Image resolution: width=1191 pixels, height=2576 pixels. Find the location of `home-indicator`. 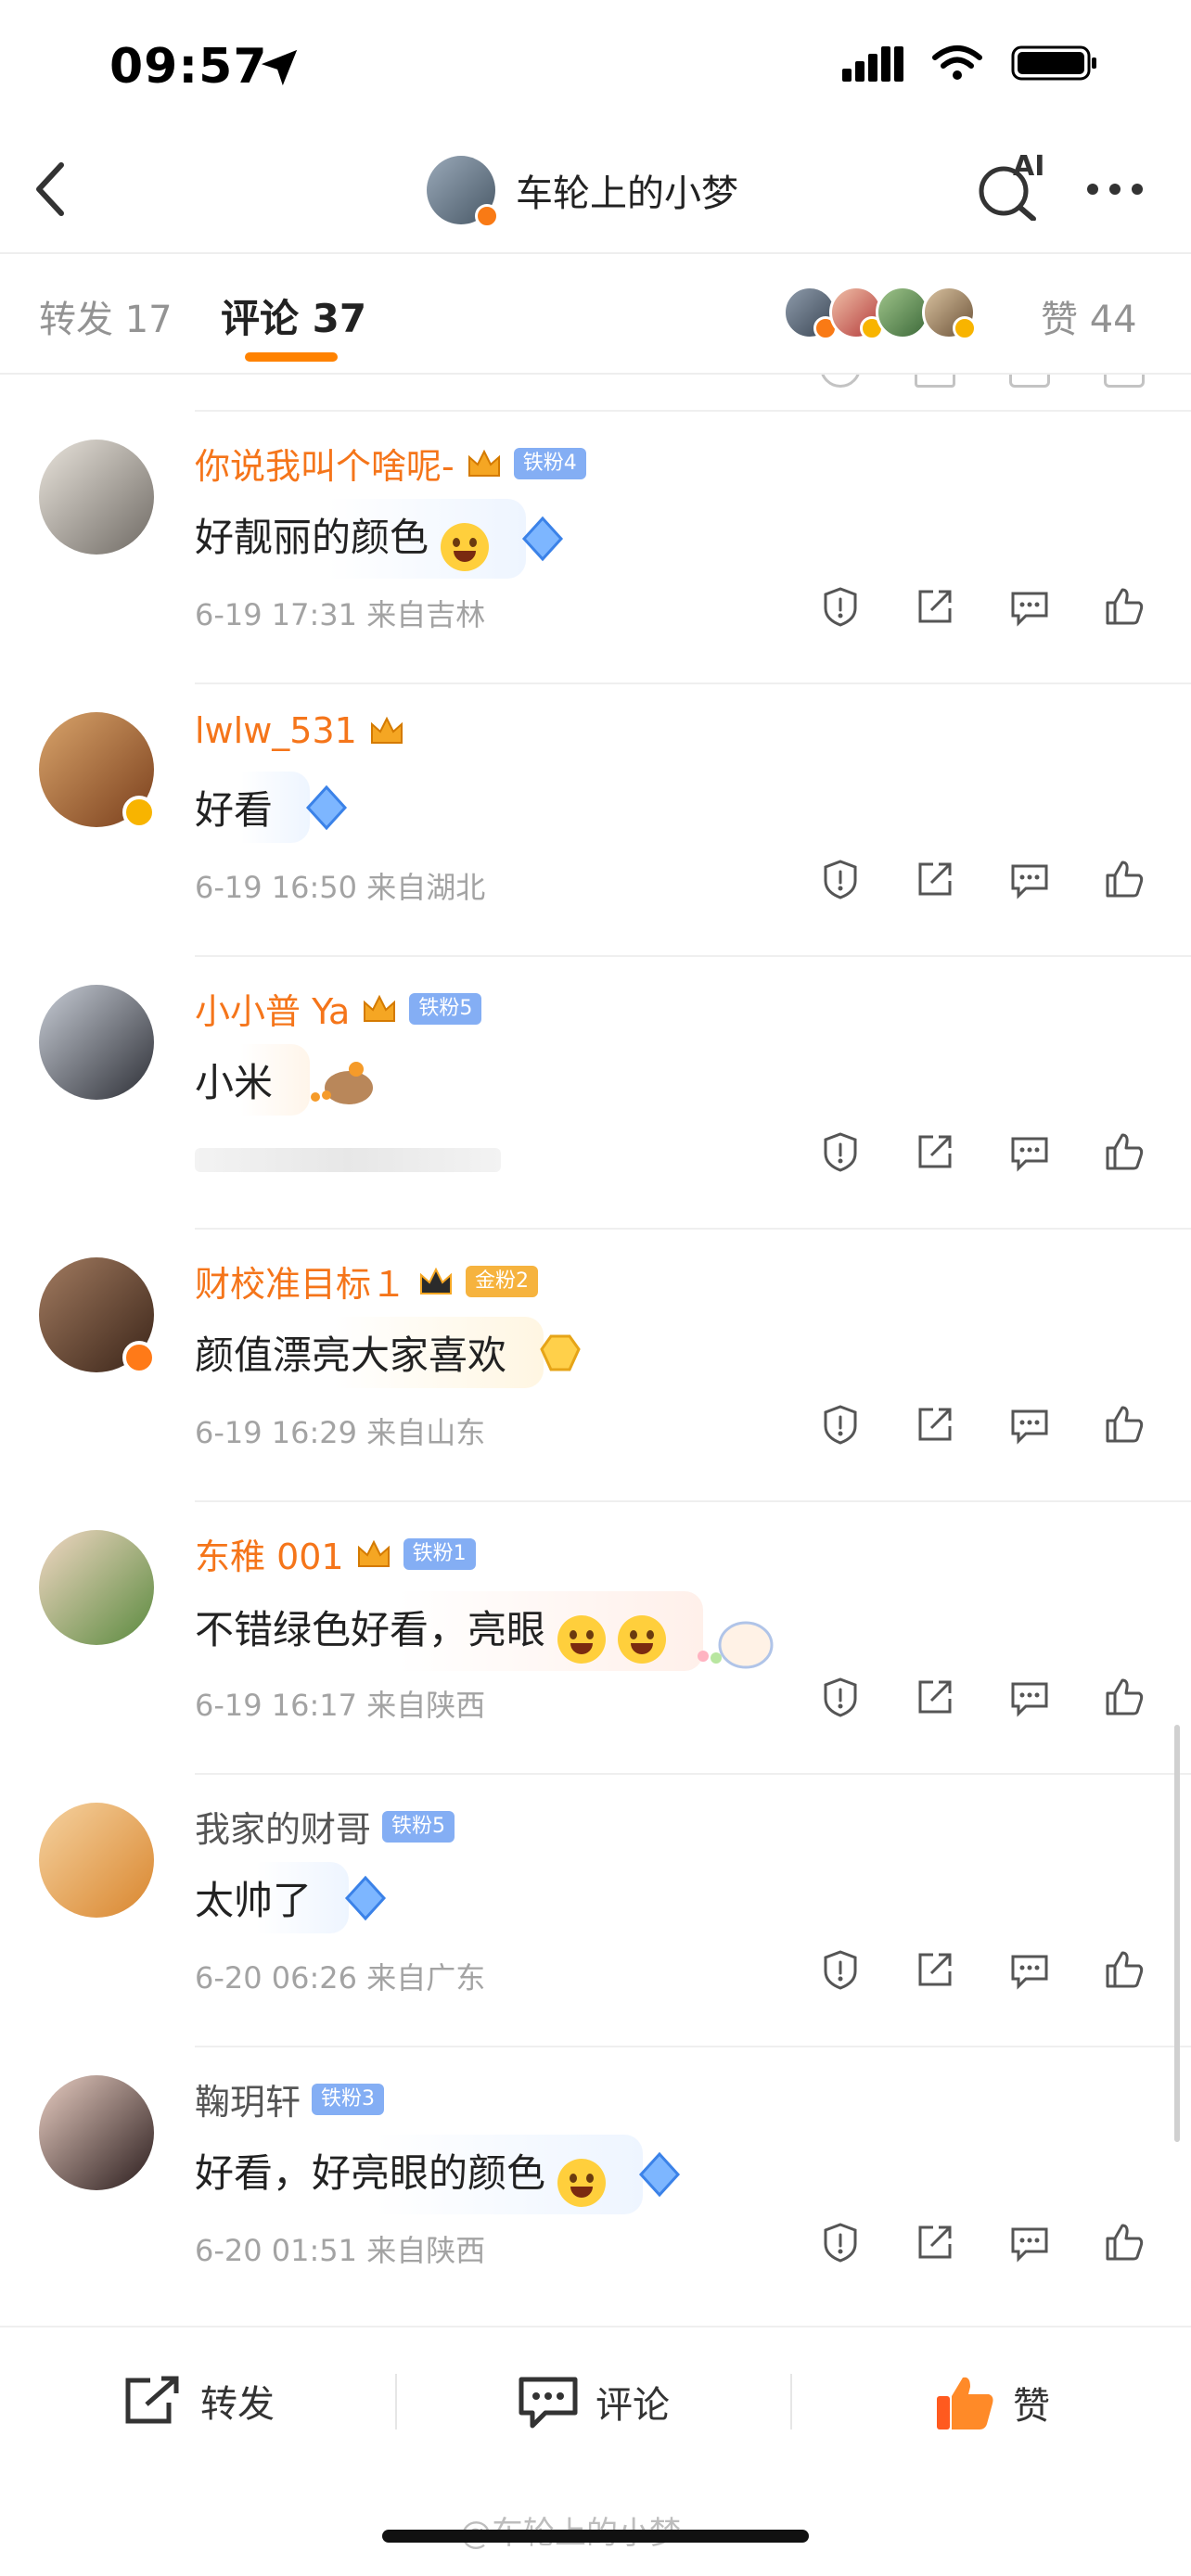

home-indicator is located at coordinates (595, 2536).